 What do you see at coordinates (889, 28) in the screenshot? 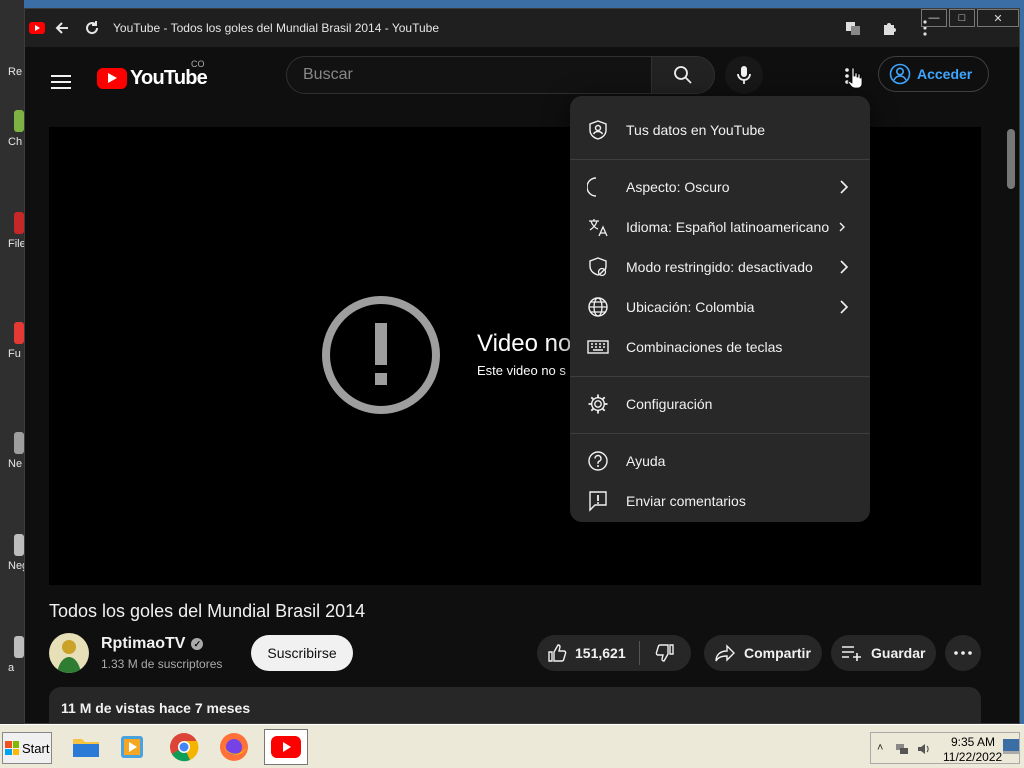
I see `puzzle-extensions-icon` at bounding box center [889, 28].